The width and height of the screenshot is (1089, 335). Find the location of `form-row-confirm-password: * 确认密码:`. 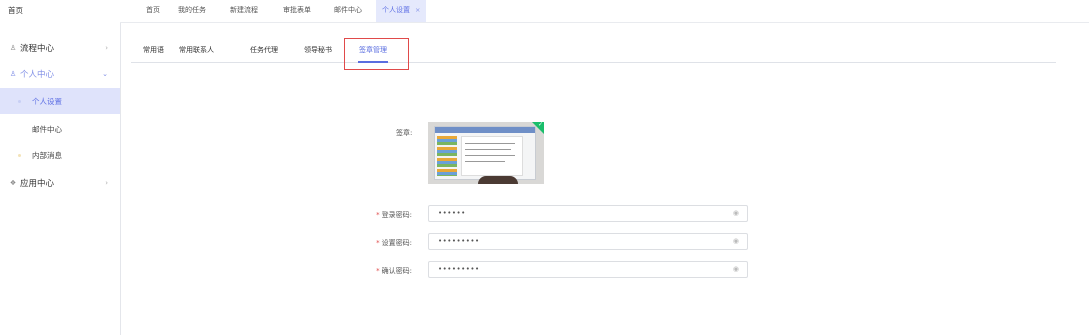

form-row-confirm-password: * 确认密码: is located at coordinates (206, 270).